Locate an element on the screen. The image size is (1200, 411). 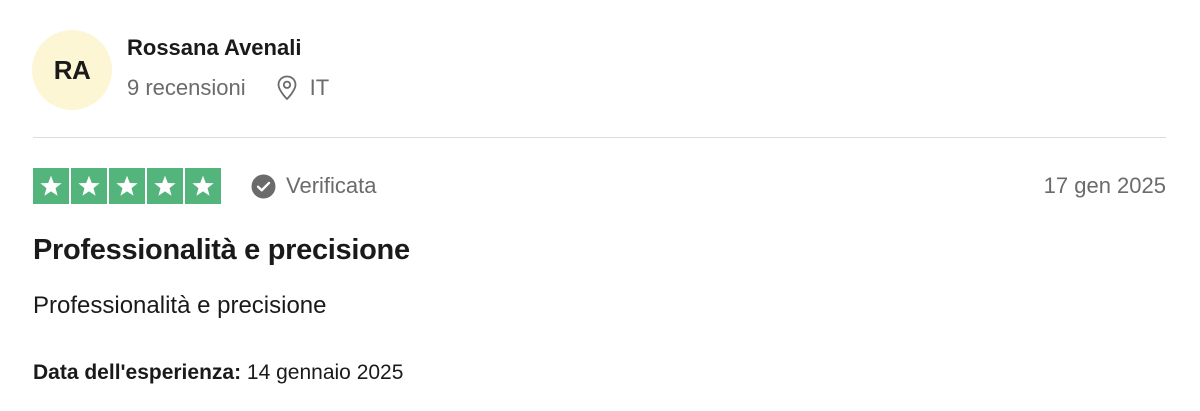
experience-date: Data dell'esperienza: 14 gennaio 2025 is located at coordinates (218, 373).